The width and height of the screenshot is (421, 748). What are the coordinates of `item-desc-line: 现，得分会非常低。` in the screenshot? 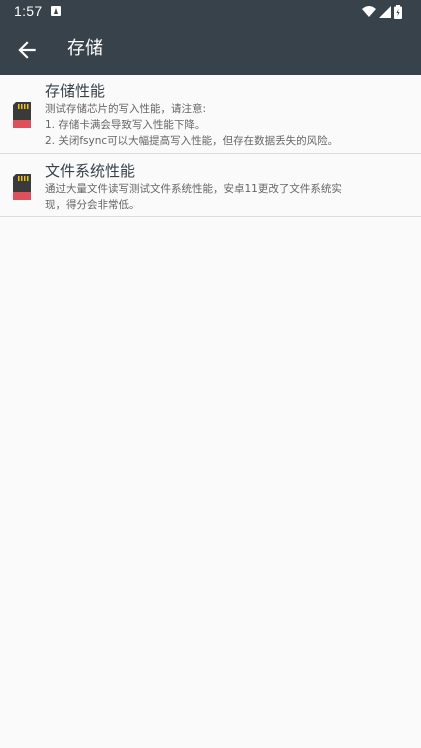 It's located at (92, 205).